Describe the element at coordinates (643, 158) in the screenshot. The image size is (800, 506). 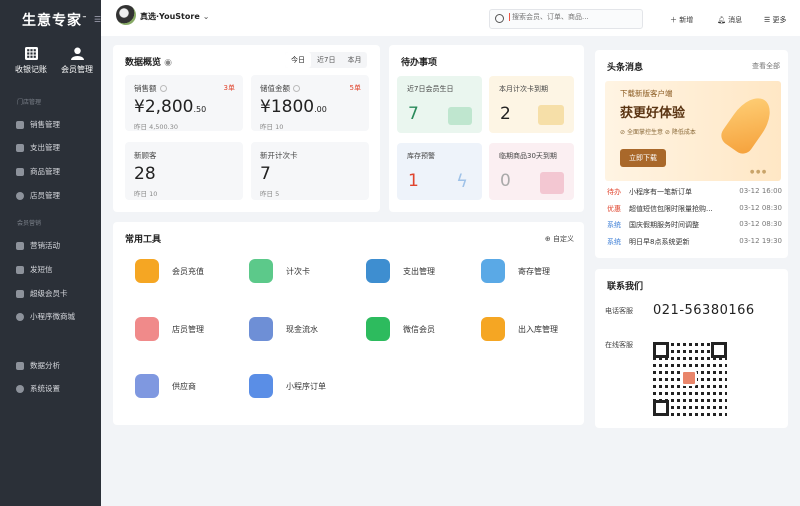
I see `download-now-button: 立即下载` at that location.